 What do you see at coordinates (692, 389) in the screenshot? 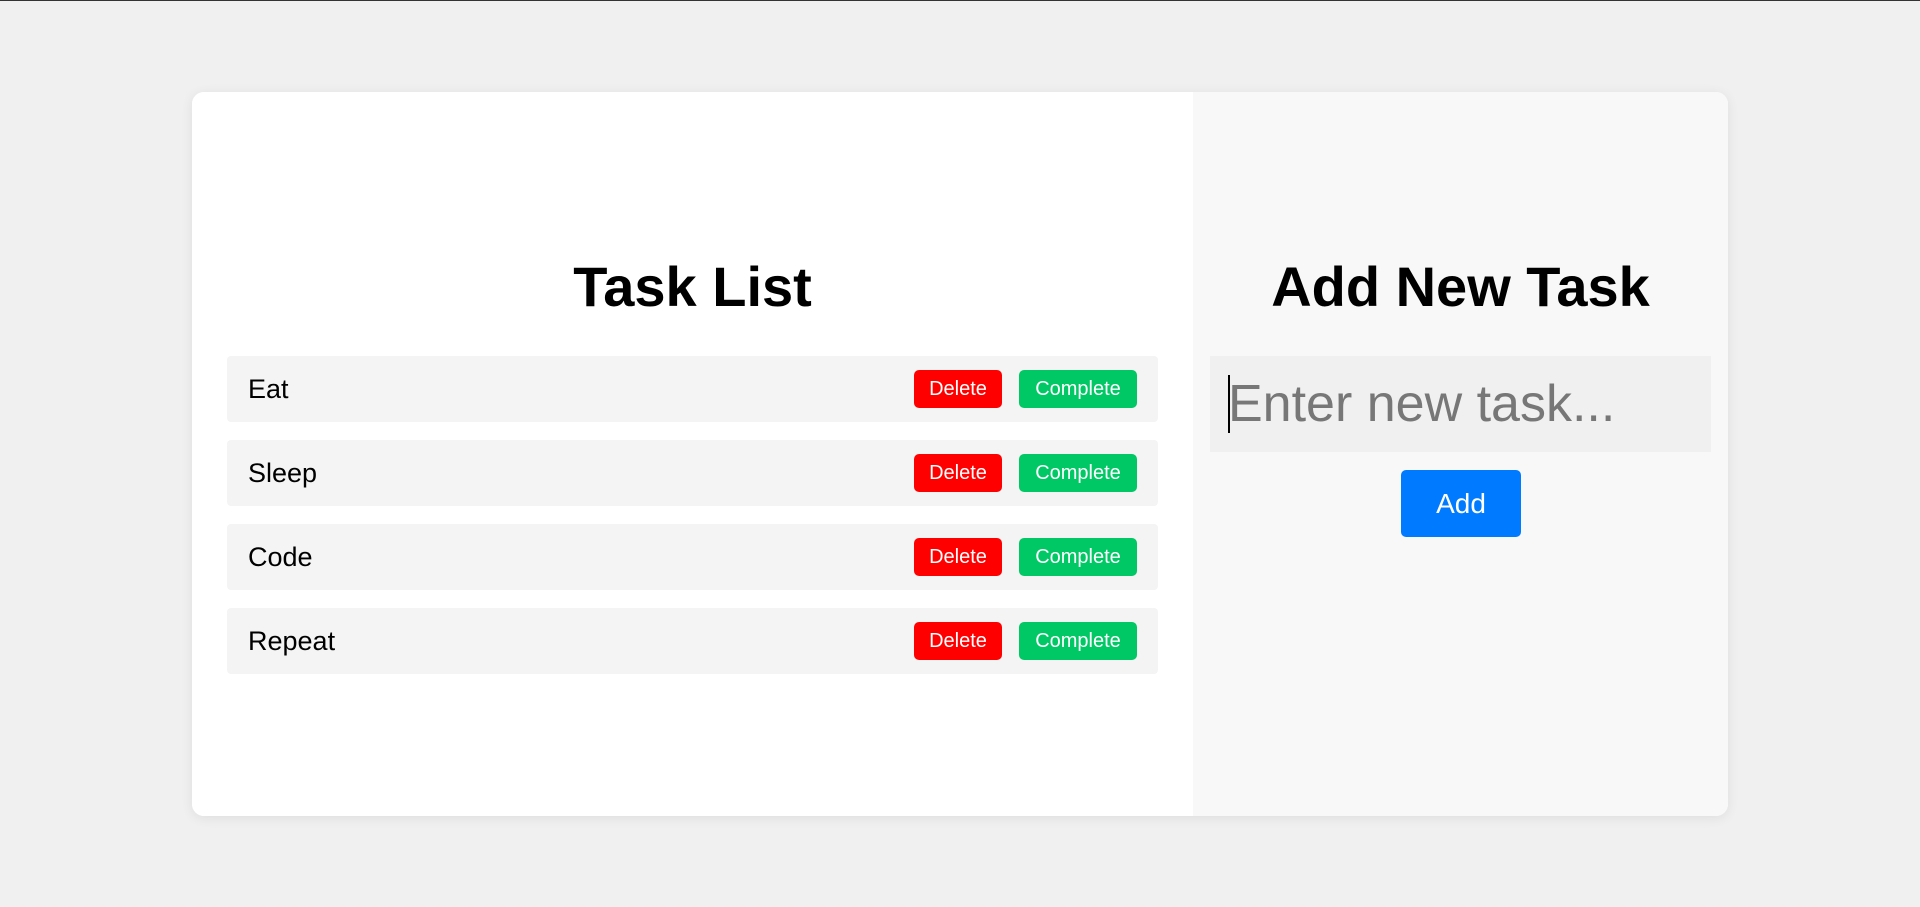
I see `task-item: Eat Delete Complete` at bounding box center [692, 389].